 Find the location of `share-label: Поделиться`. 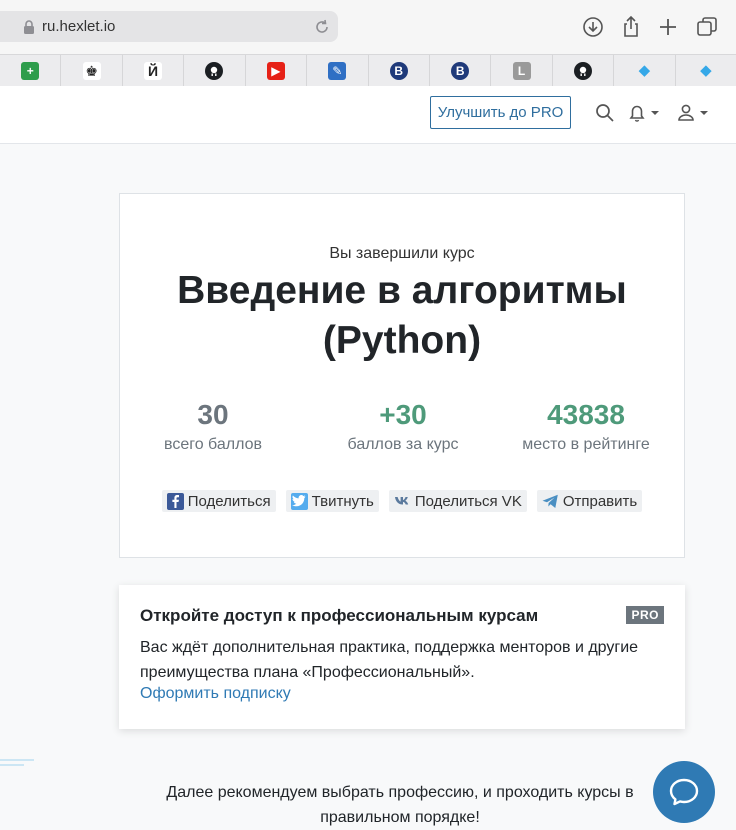

share-label: Поделиться is located at coordinates (229, 501).